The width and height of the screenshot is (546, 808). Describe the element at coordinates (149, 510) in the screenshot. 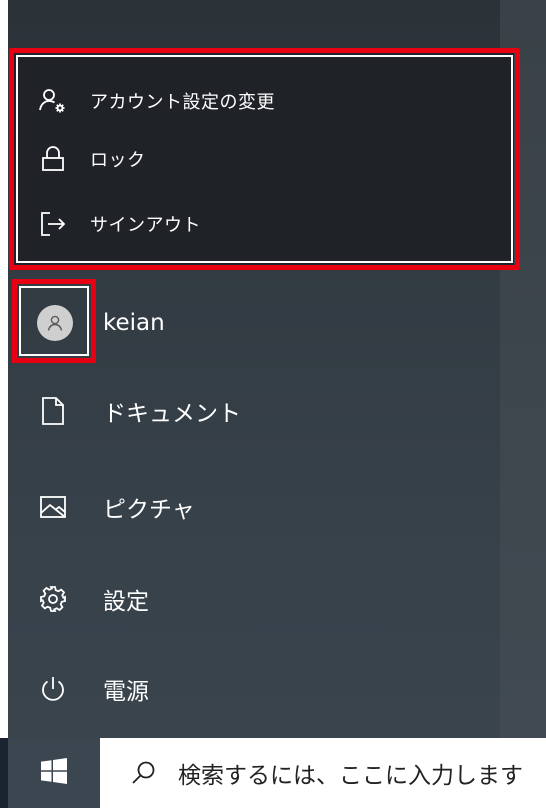

I see `pictures-label: ピクチャ` at that location.